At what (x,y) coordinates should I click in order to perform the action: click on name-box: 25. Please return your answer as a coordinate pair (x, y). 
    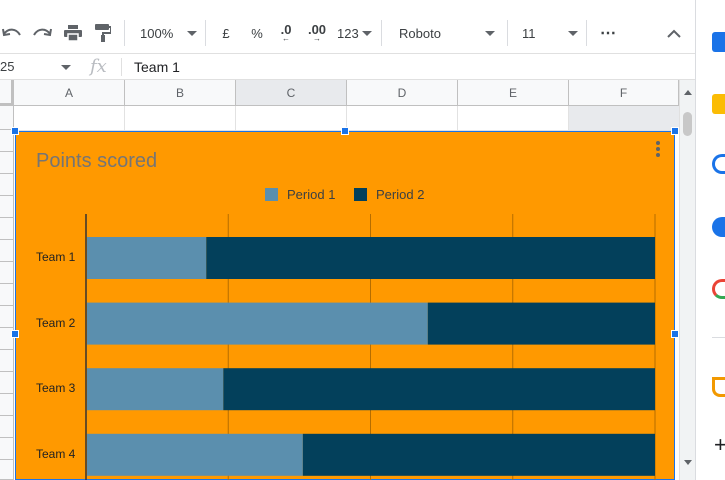
    Looking at the image, I should click on (39, 67).